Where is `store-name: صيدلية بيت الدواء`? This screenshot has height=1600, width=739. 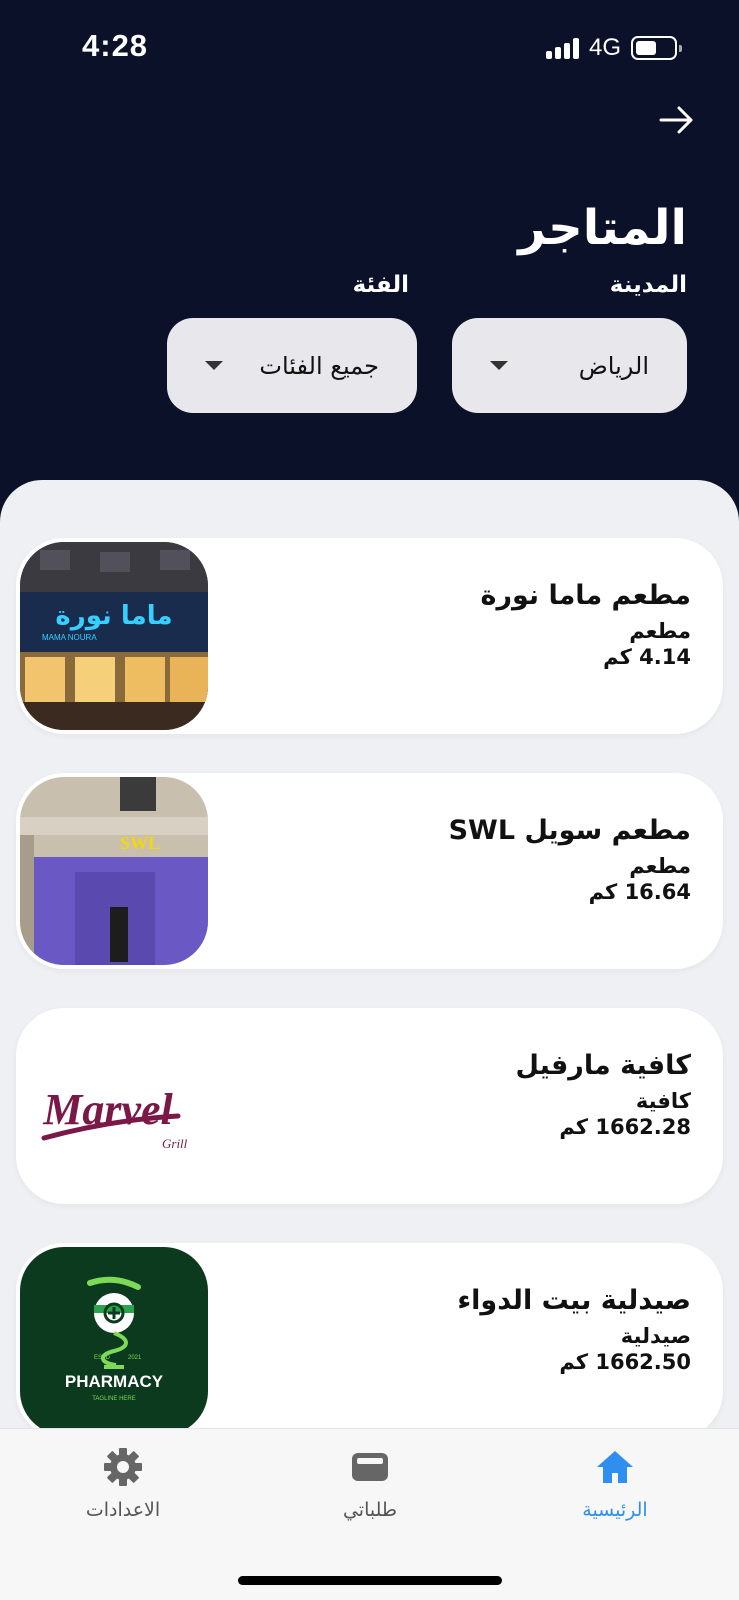
store-name: صيدلية بيت الدواء is located at coordinates (574, 1300).